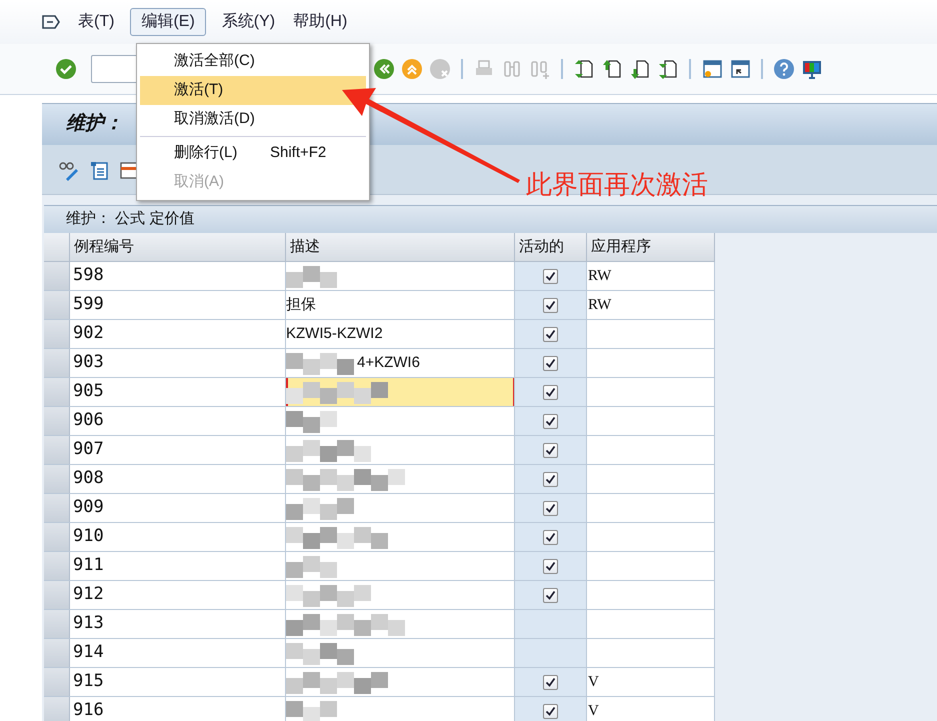  What do you see at coordinates (712, 69) in the screenshot?
I see `new-window-icon` at bounding box center [712, 69].